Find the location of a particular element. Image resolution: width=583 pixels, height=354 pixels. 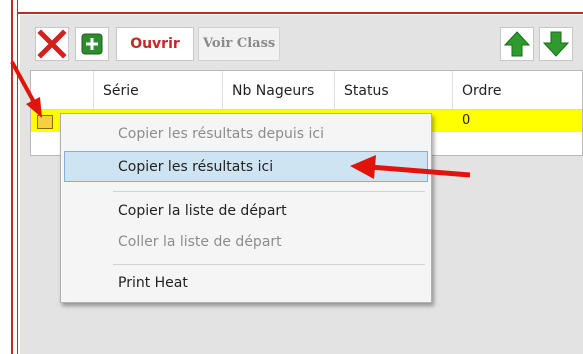

column-header-status: Status is located at coordinates (394, 90).